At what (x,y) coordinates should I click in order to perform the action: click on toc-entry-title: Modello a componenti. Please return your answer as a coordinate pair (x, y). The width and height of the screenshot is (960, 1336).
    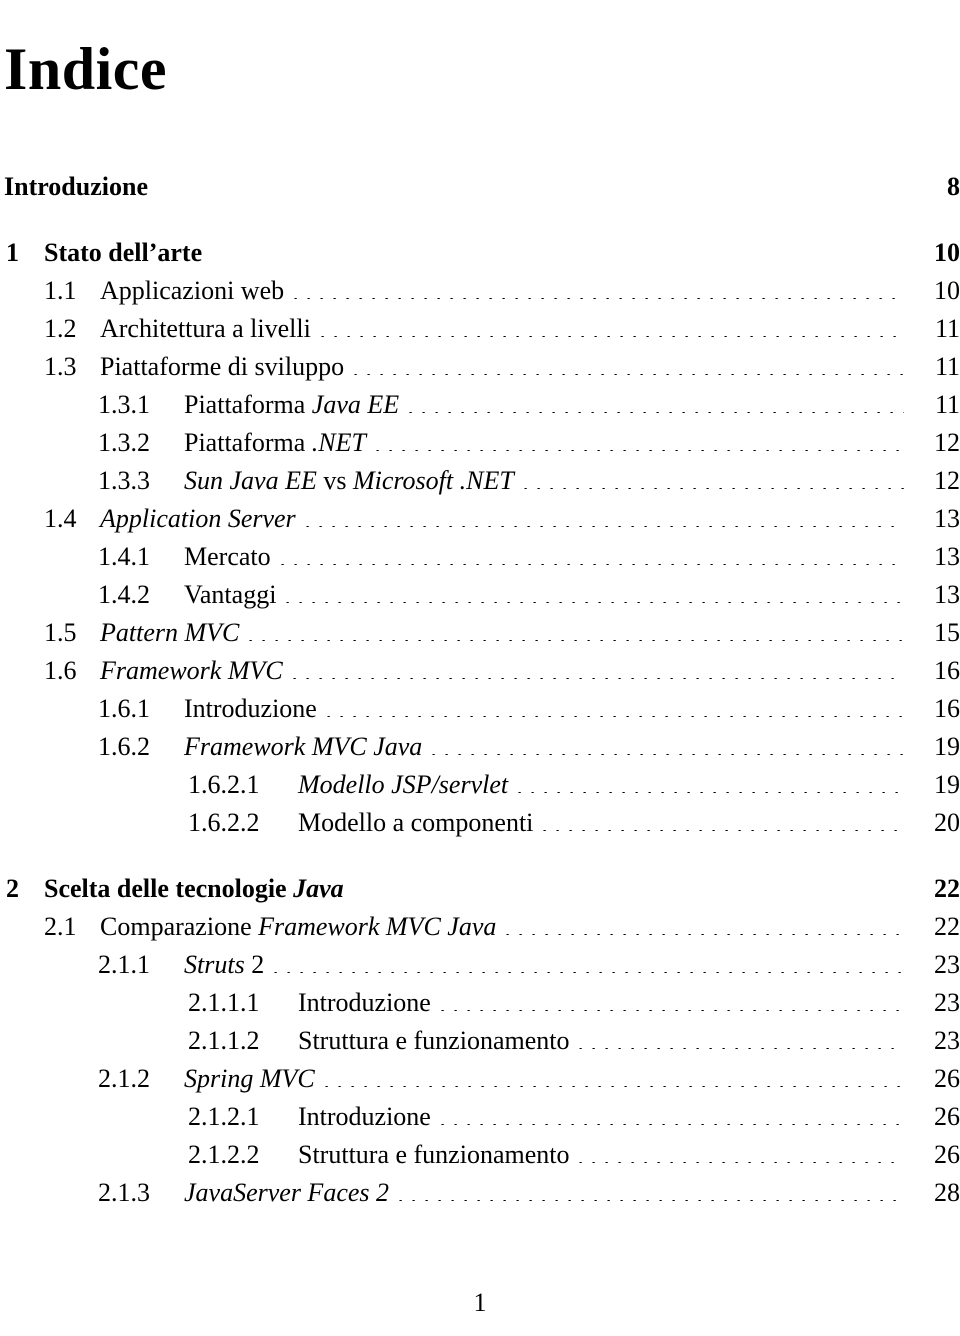
    Looking at the image, I should click on (420, 823).